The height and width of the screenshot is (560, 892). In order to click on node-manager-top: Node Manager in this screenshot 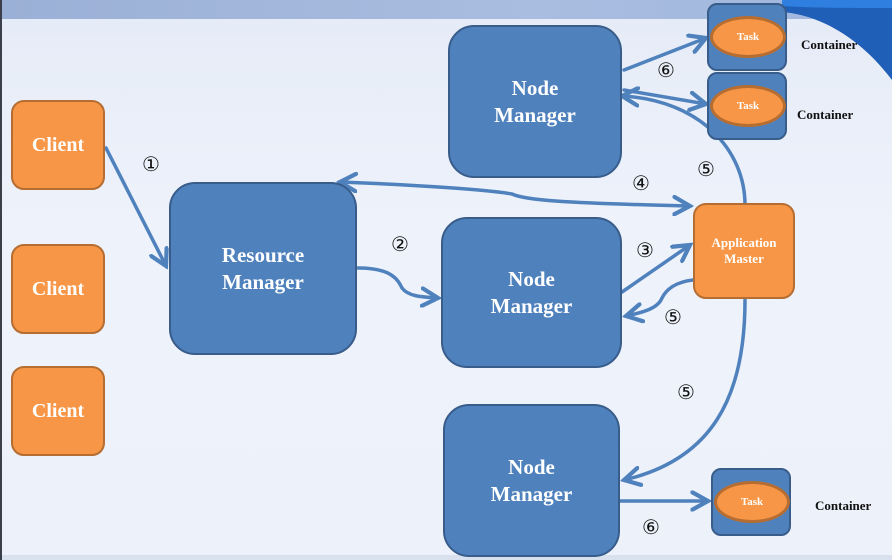, I will do `click(535, 101)`.